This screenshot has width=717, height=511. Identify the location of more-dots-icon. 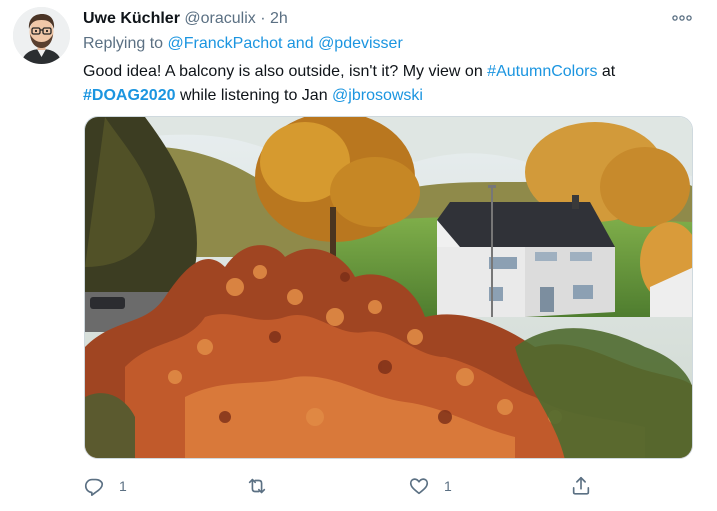
(682, 18).